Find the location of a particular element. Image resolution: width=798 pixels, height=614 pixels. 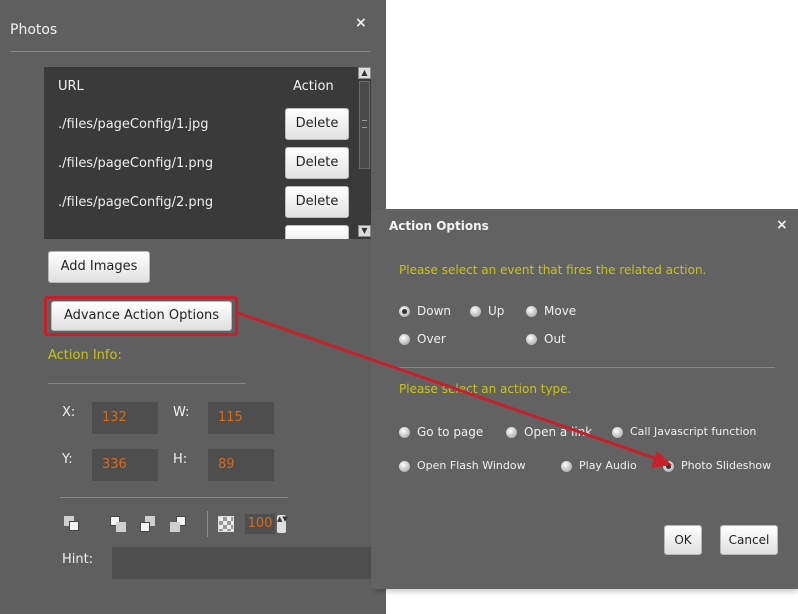

bring-to-front-icon is located at coordinates (72, 524).